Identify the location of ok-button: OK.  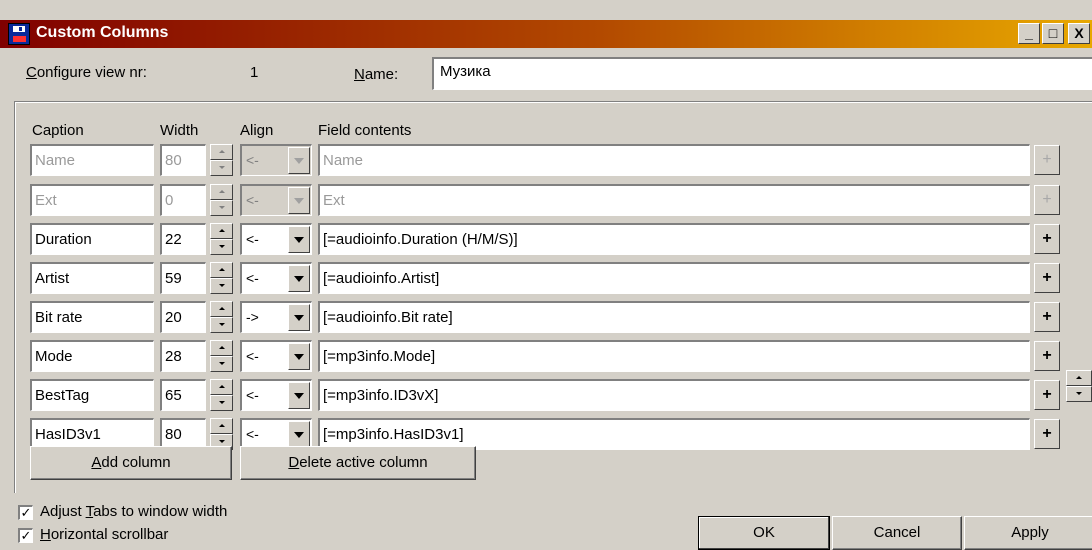
(764, 533).